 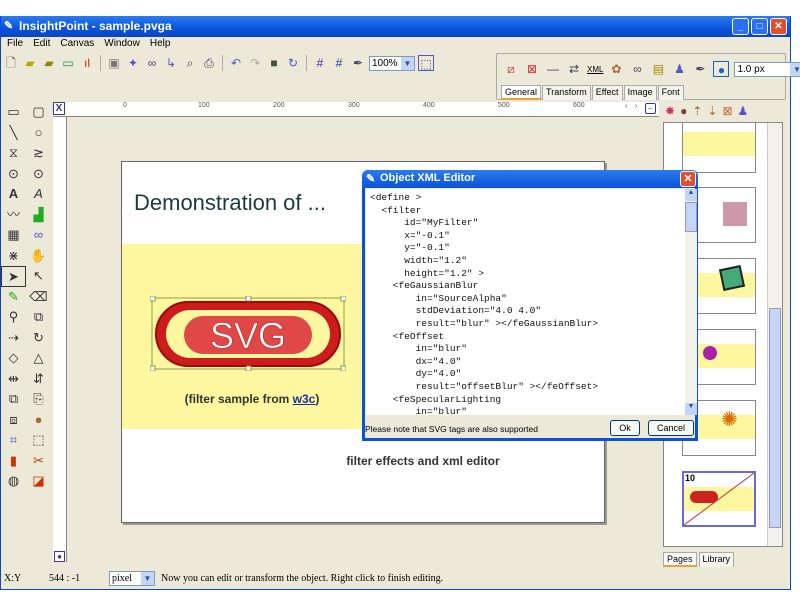 I want to click on align-tool-icon: ⇹, so click(x=13, y=379).